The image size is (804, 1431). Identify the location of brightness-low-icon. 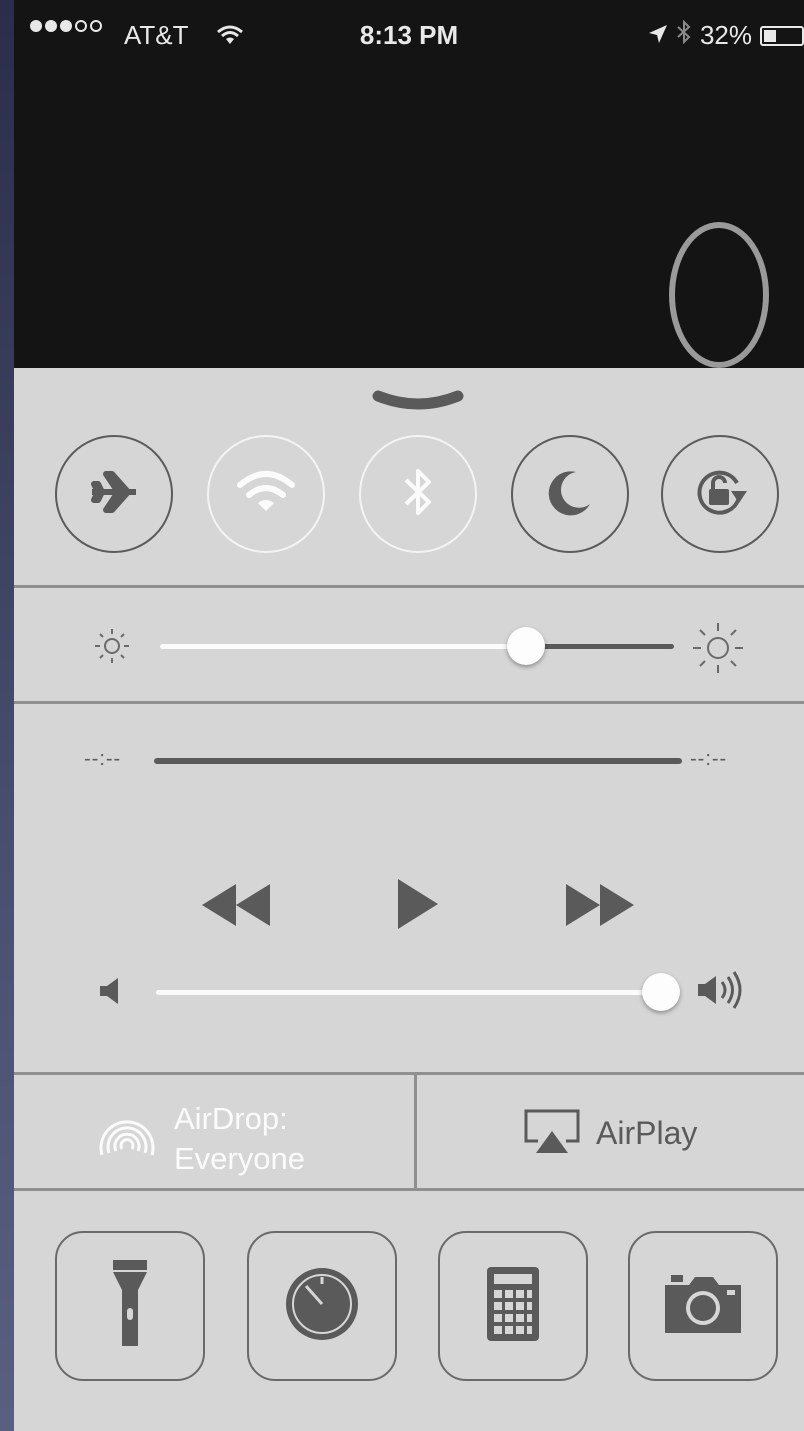
(112, 648).